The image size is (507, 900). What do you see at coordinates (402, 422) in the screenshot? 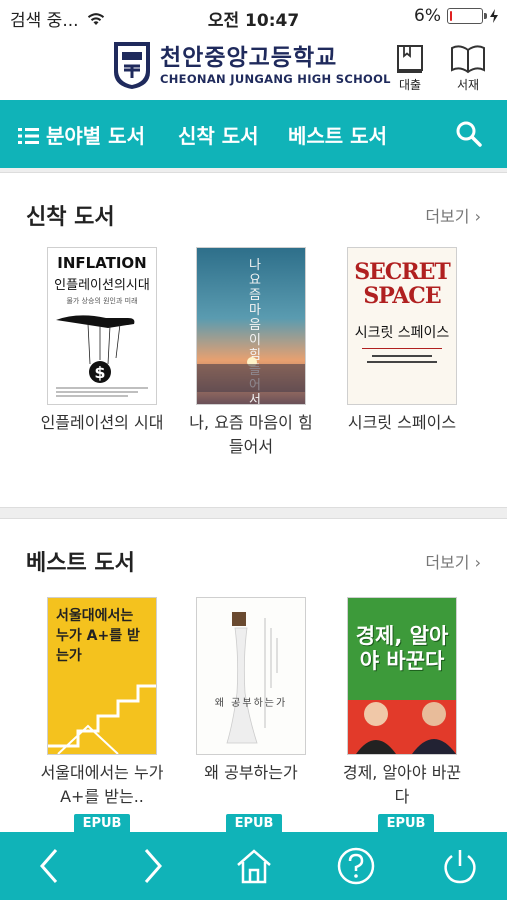
I see `book-title: 시크릿 스페이스` at bounding box center [402, 422].